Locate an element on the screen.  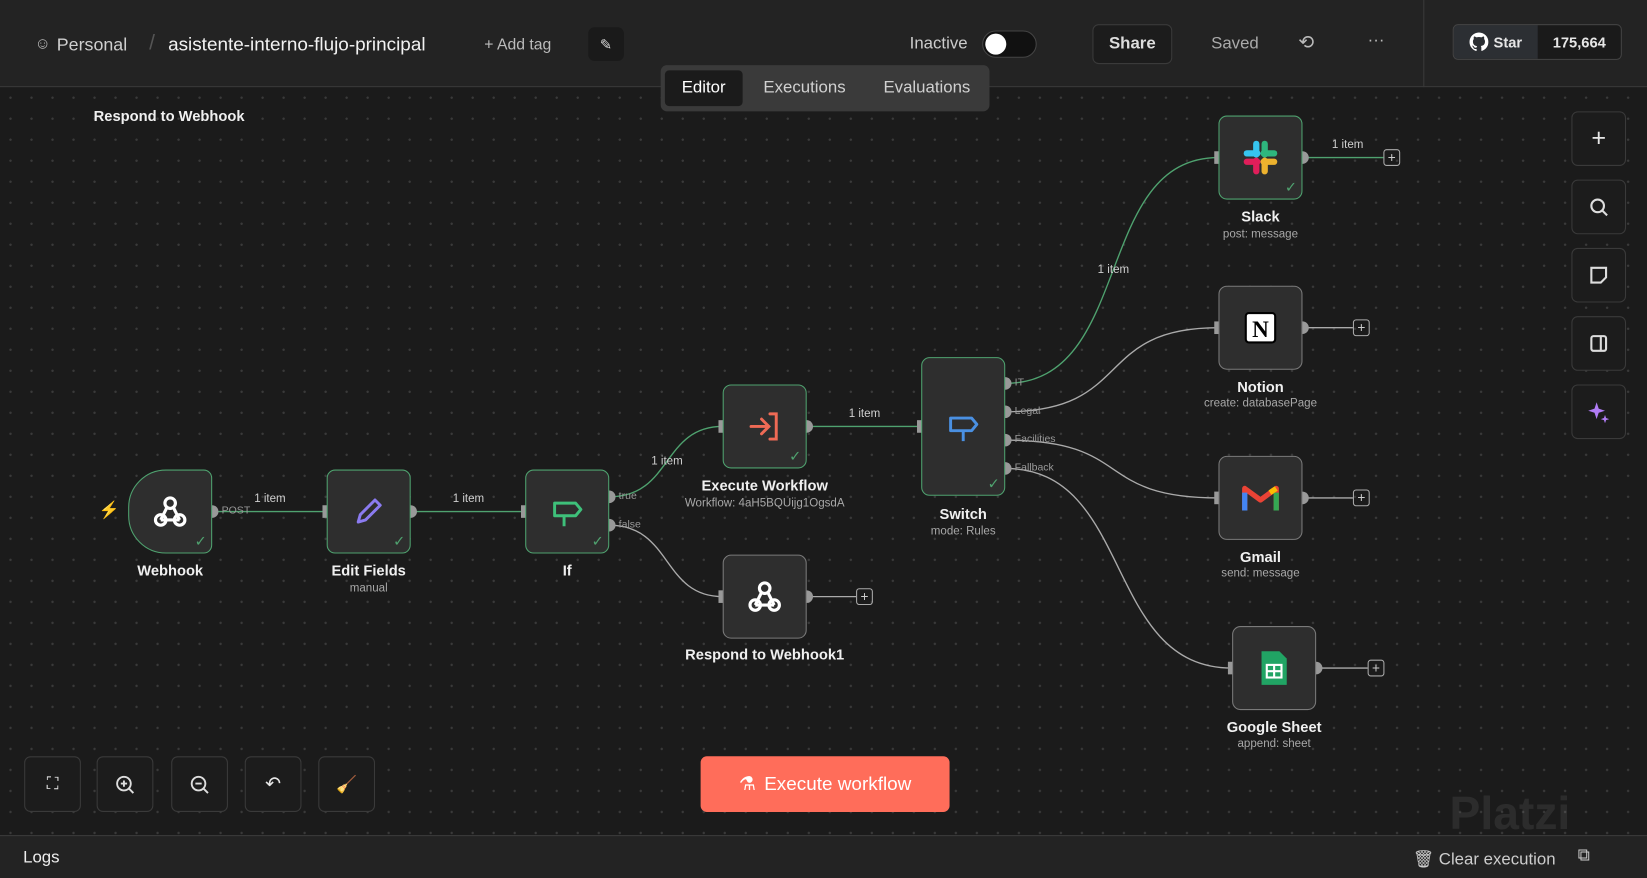
sign-in-arrow-icon is located at coordinates (763, 426).